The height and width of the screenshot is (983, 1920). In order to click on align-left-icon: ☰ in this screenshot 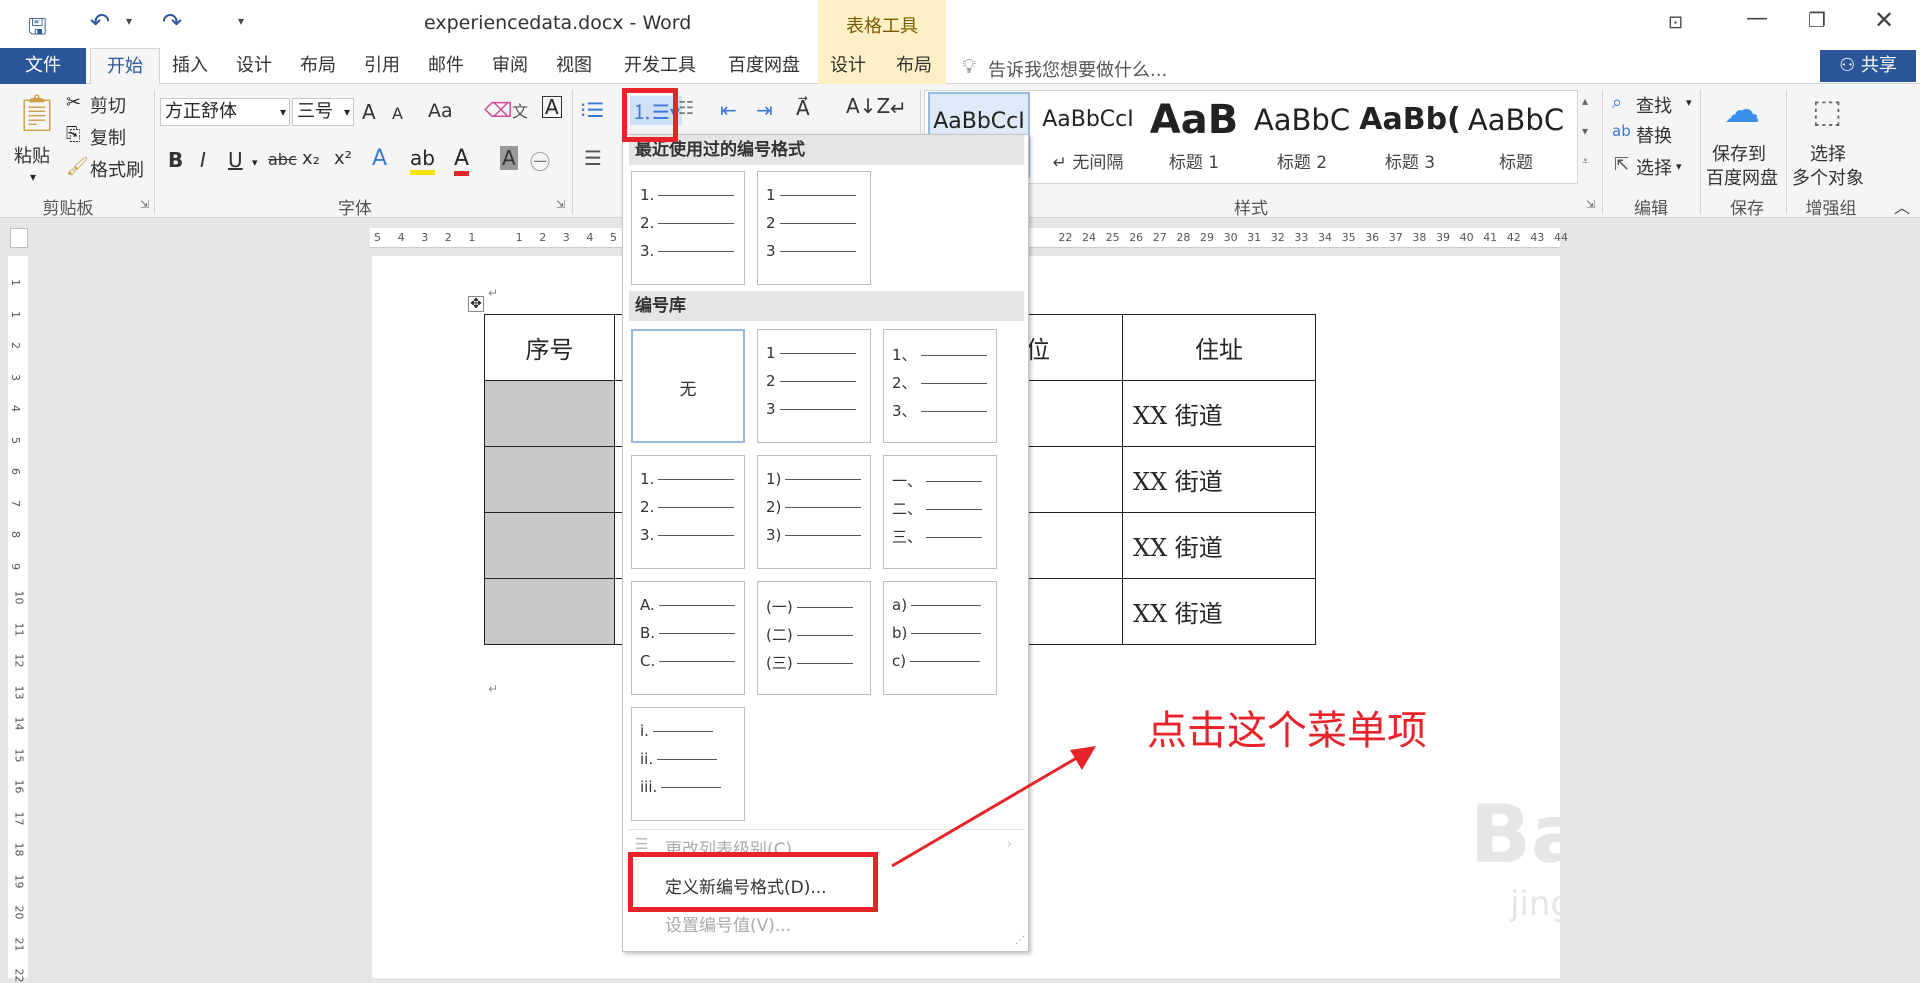, I will do `click(593, 158)`.